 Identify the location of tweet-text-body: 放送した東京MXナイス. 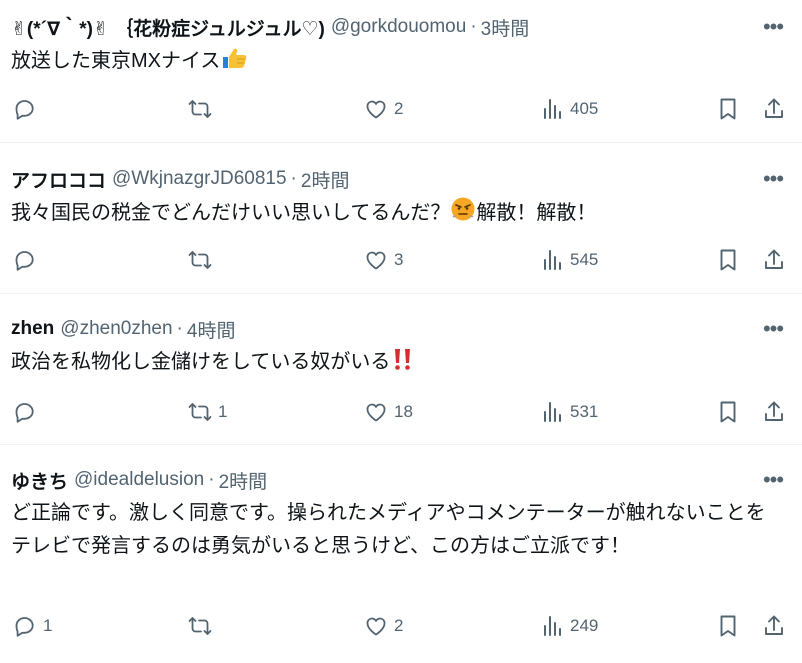
(116, 61).